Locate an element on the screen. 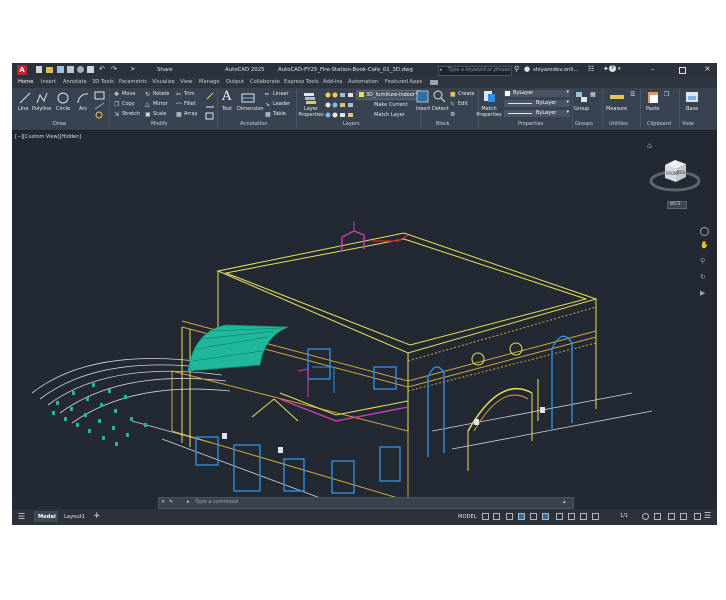  tab-layout1: Layout1 is located at coordinates (74, 517).